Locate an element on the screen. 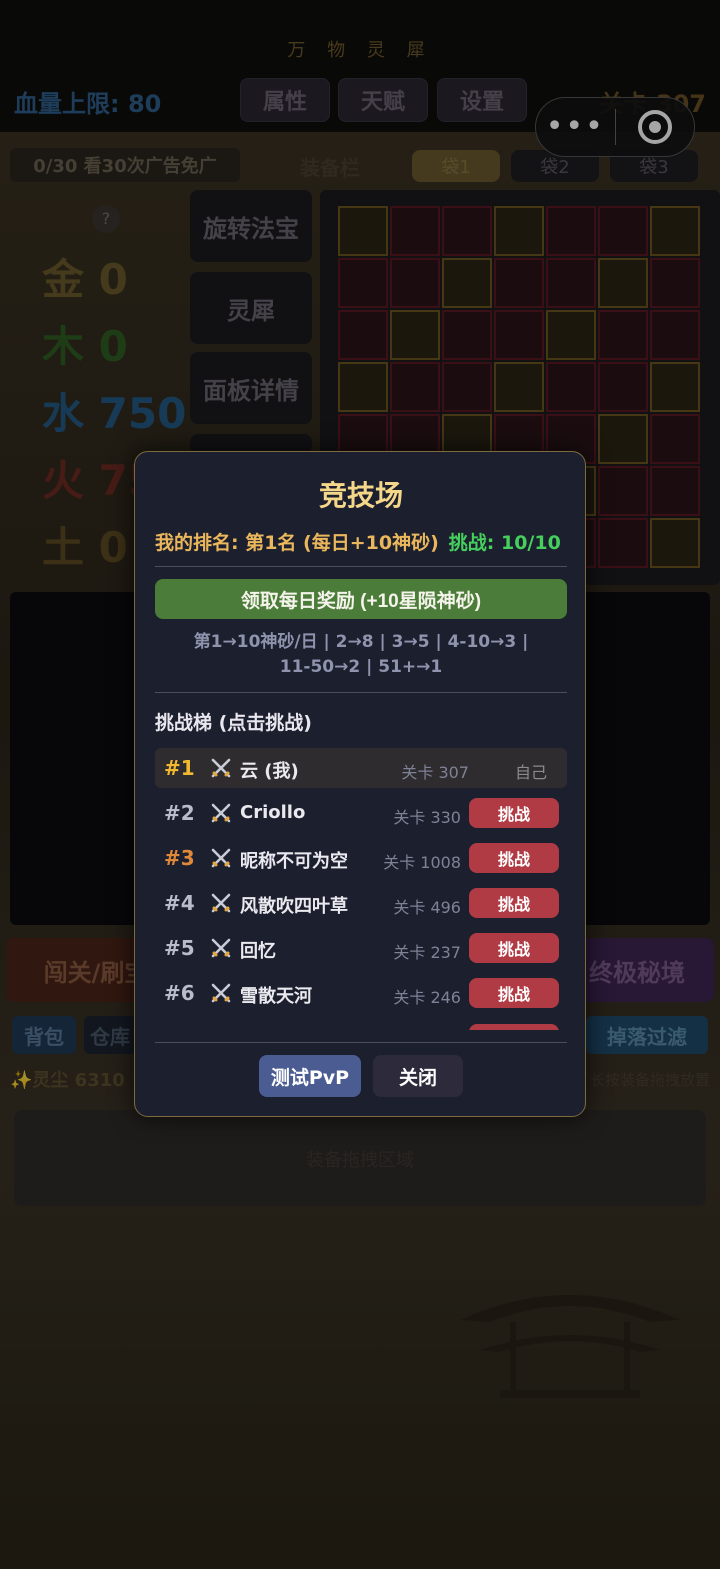 Image resolution: width=720 pixels, height=1569 pixels. my-rank: 我的排名: 第1名 (每日+10神砂) is located at coordinates (297, 543).